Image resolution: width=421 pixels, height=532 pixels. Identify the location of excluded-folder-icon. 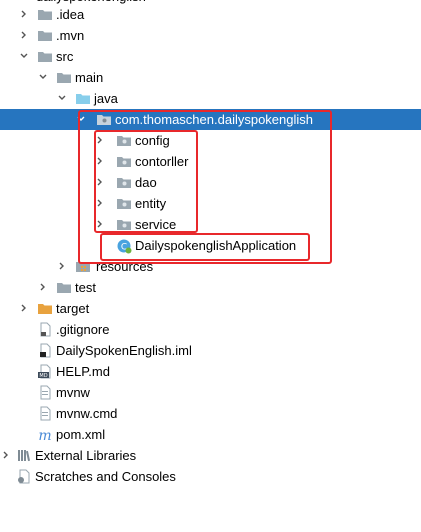
(45, 308).